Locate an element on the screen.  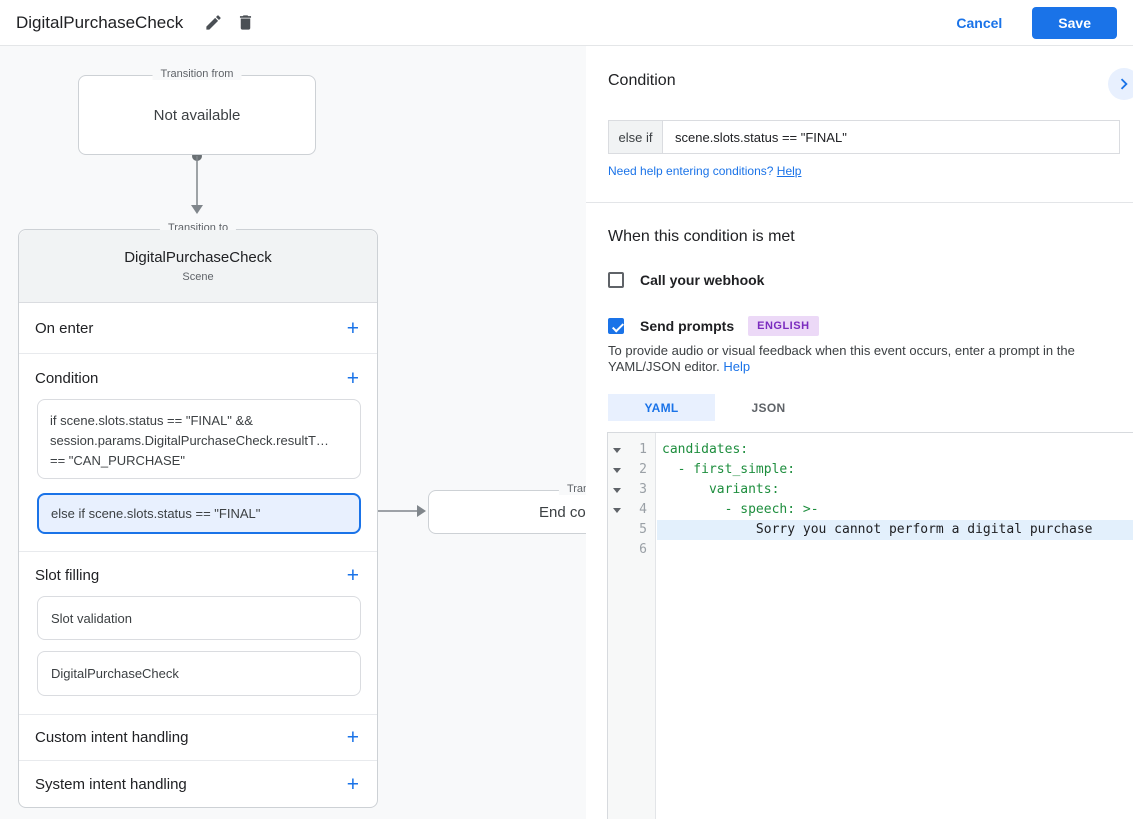
condition-operator-label: else if is located at coordinates (636, 137).